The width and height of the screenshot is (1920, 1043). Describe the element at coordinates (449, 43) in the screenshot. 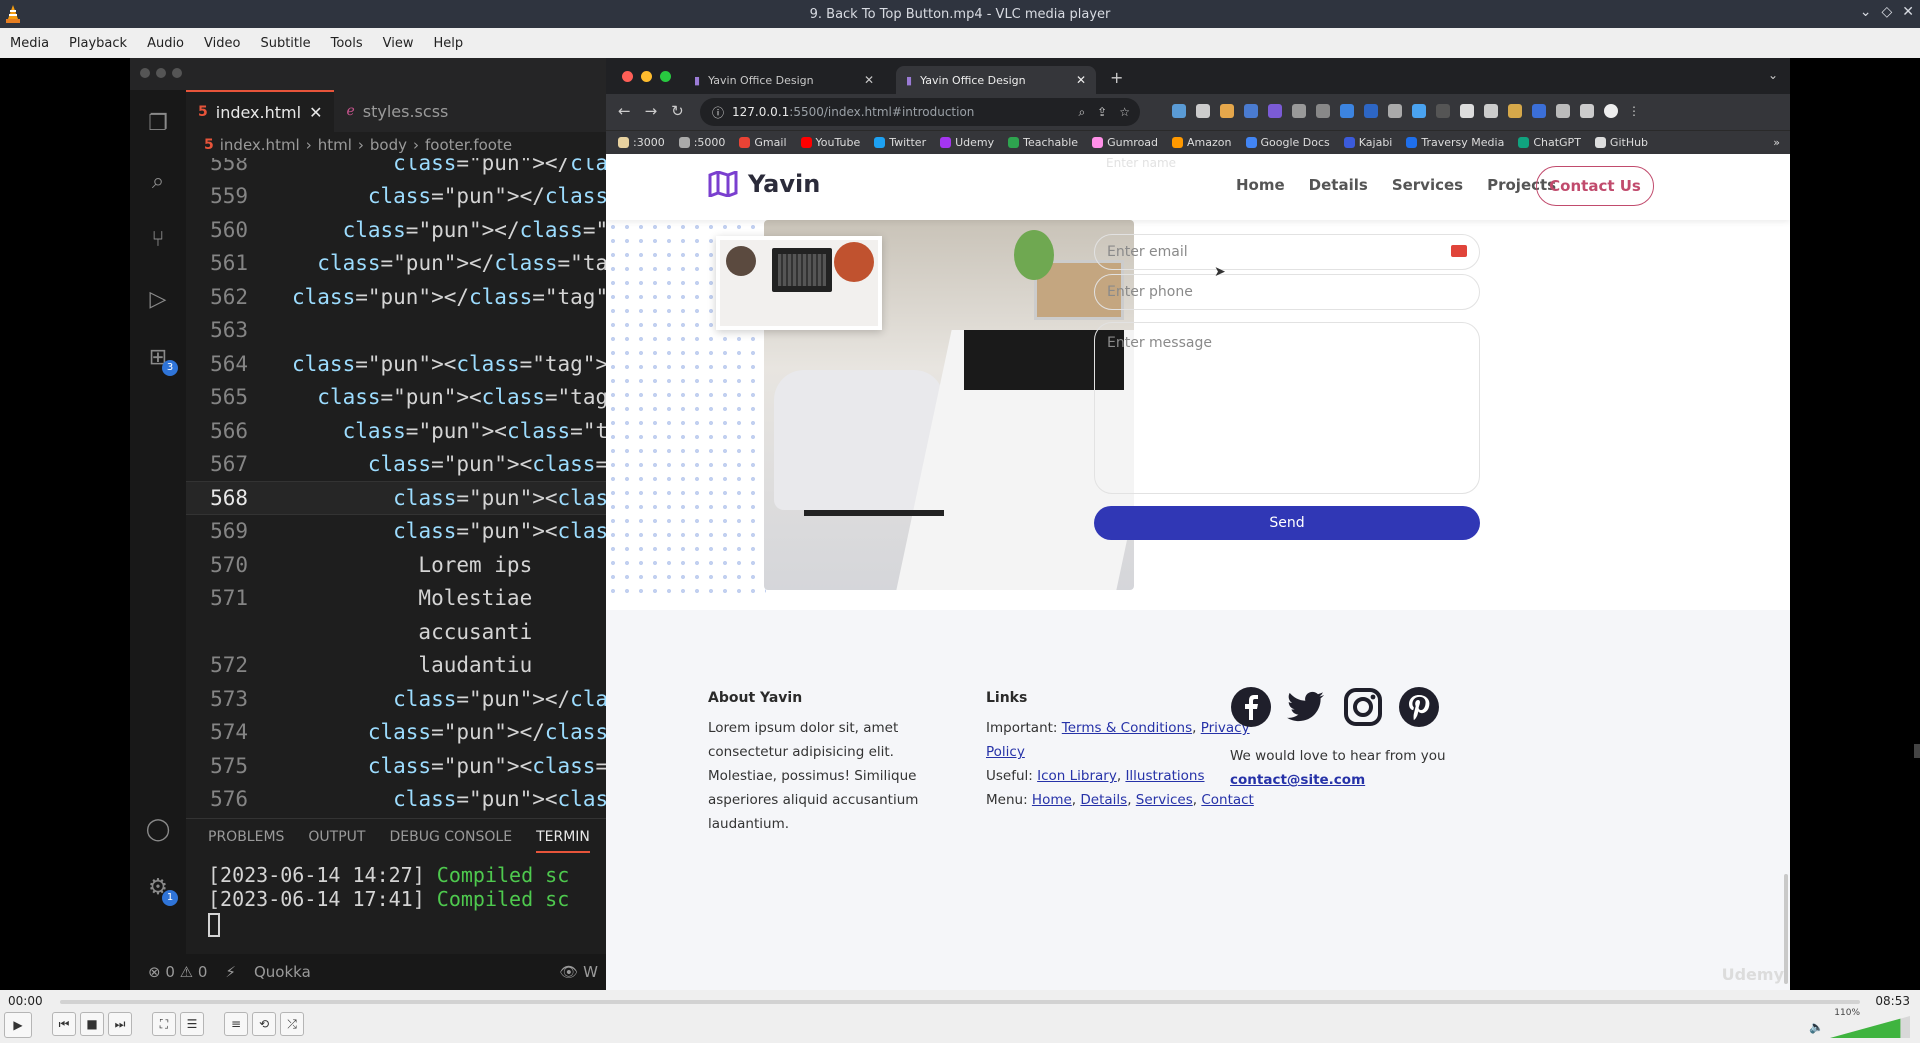

I see `menu-help: Help` at that location.